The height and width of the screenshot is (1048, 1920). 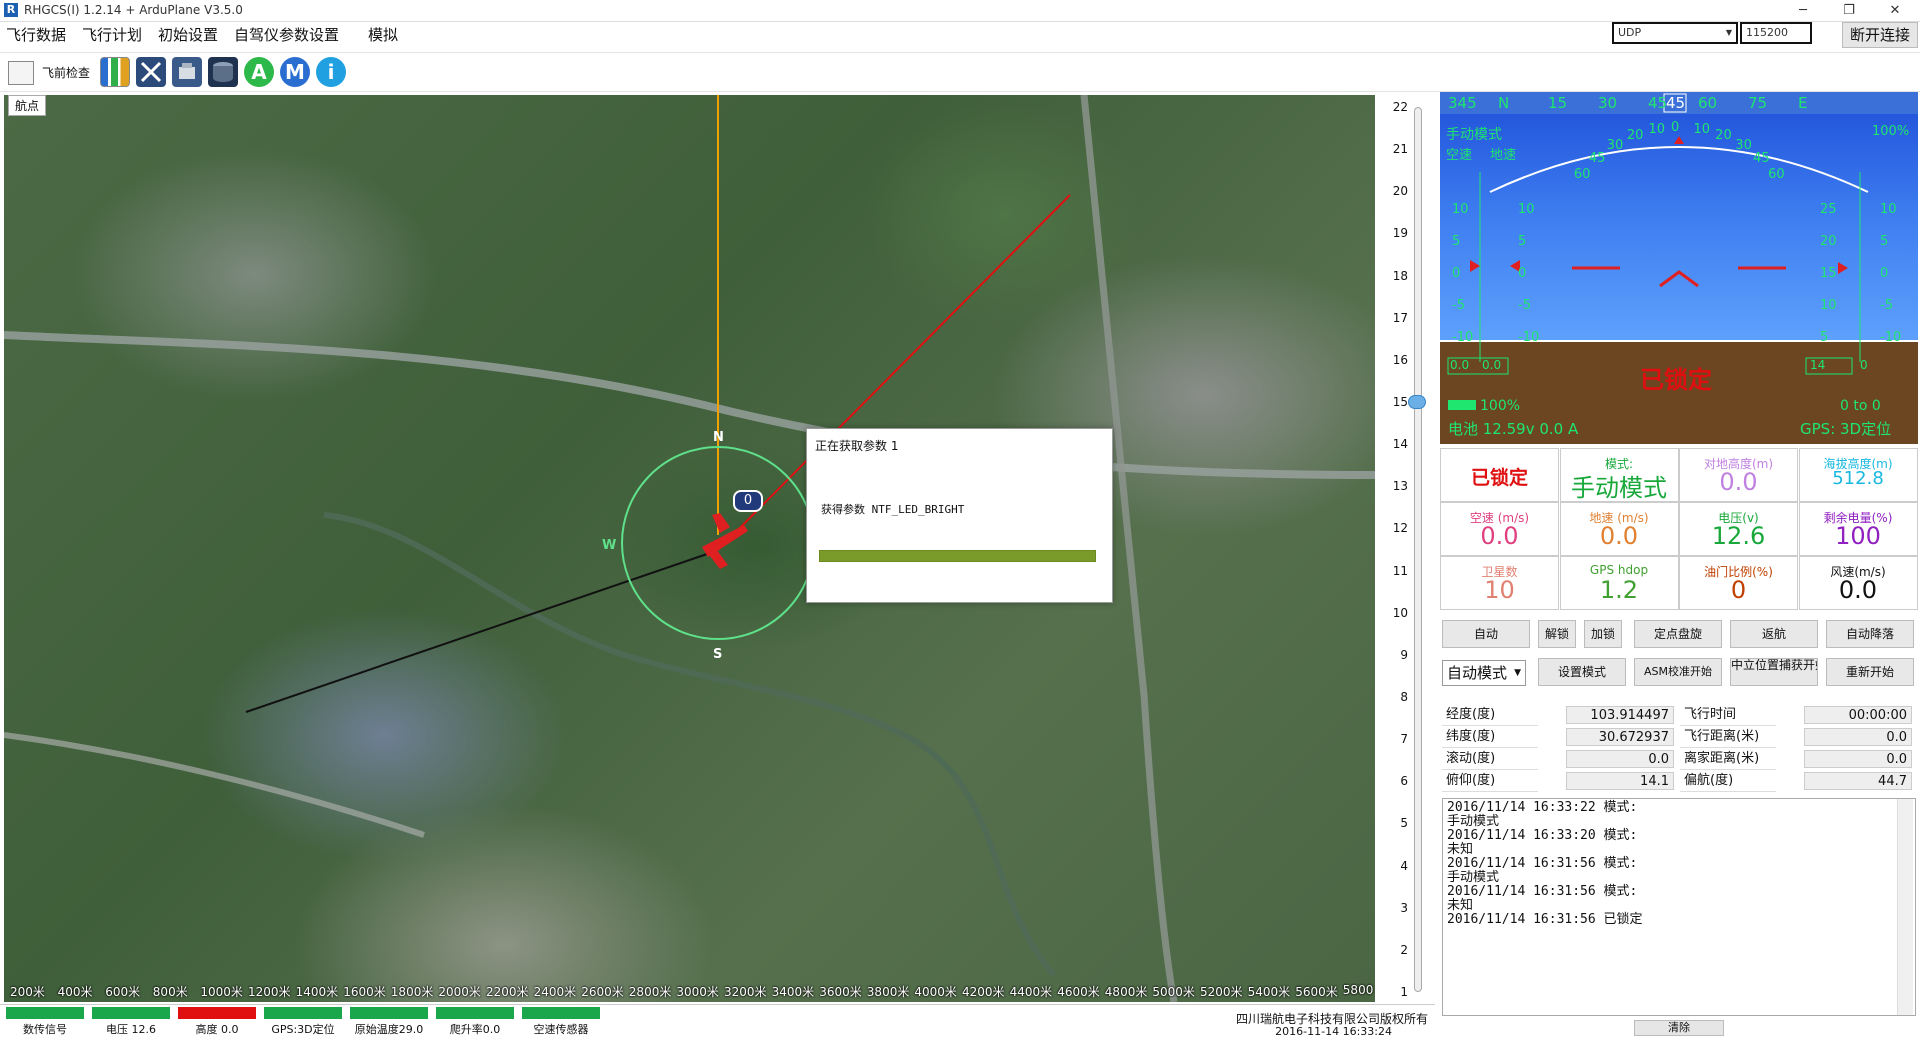 I want to click on info-value: 14.1, so click(x=1620, y=781).